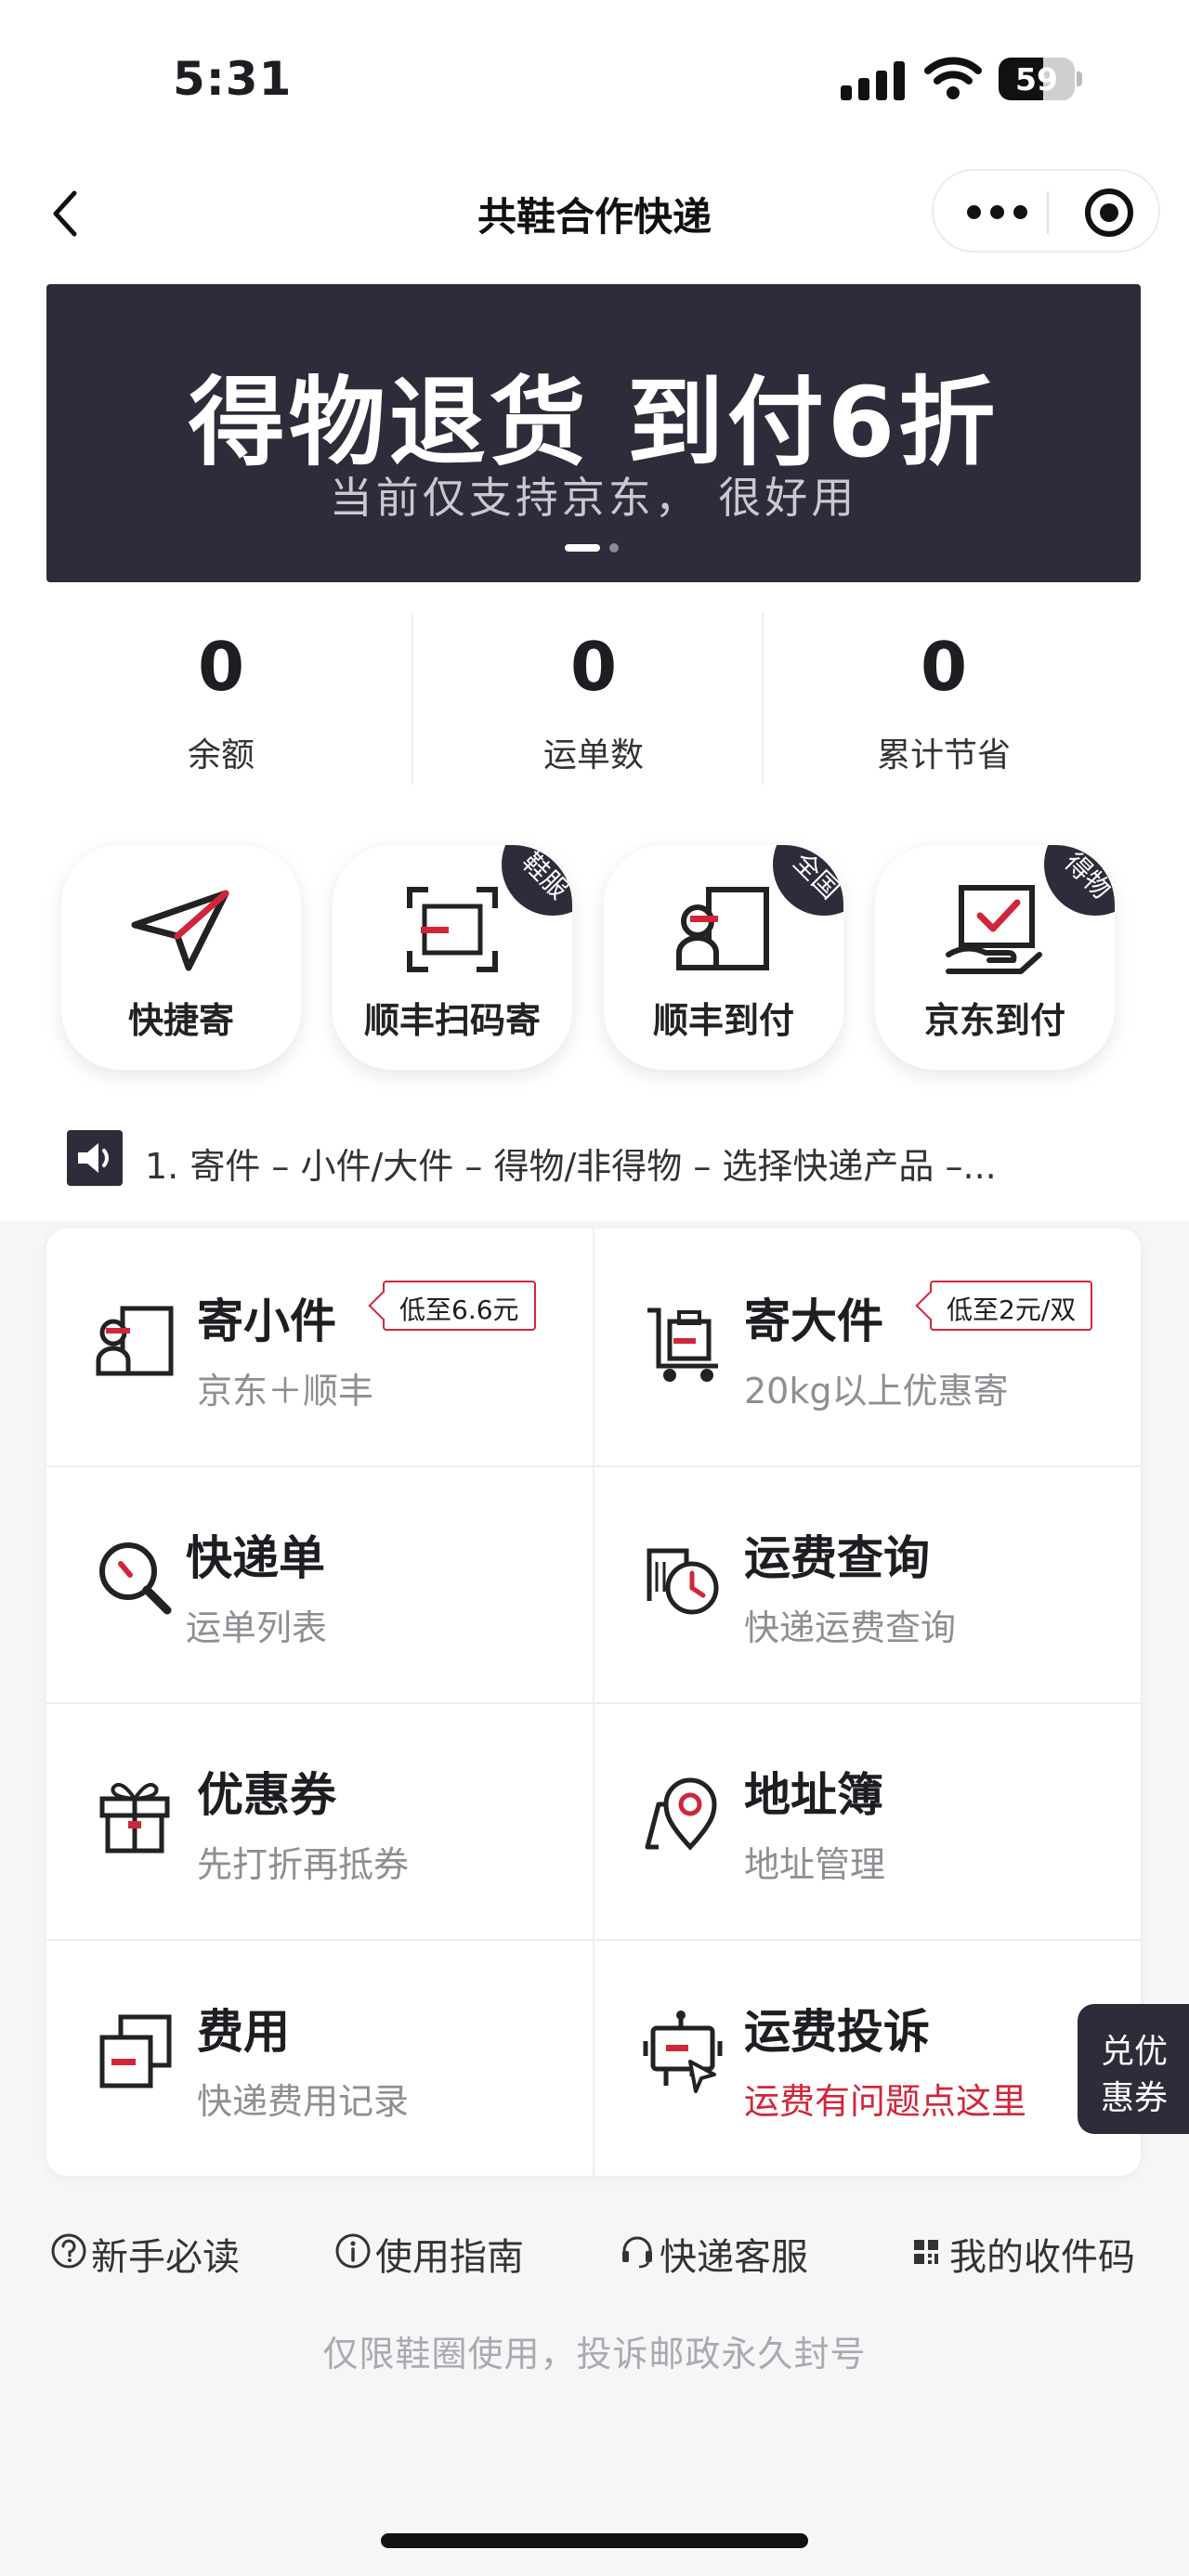 This screenshot has height=2576, width=1189. What do you see at coordinates (637, 2252) in the screenshot?
I see `headset-icon` at bounding box center [637, 2252].